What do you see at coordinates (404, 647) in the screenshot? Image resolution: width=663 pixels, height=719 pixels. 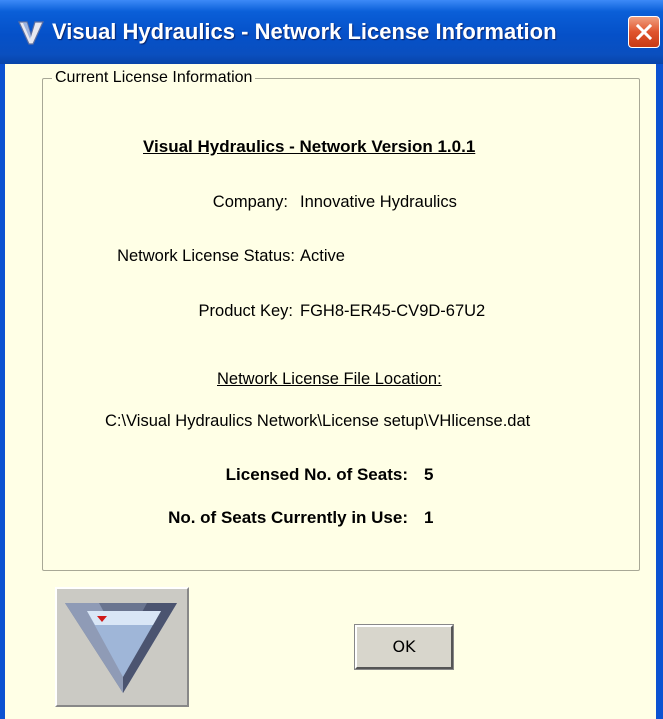 I see `ok-button: OK` at bounding box center [404, 647].